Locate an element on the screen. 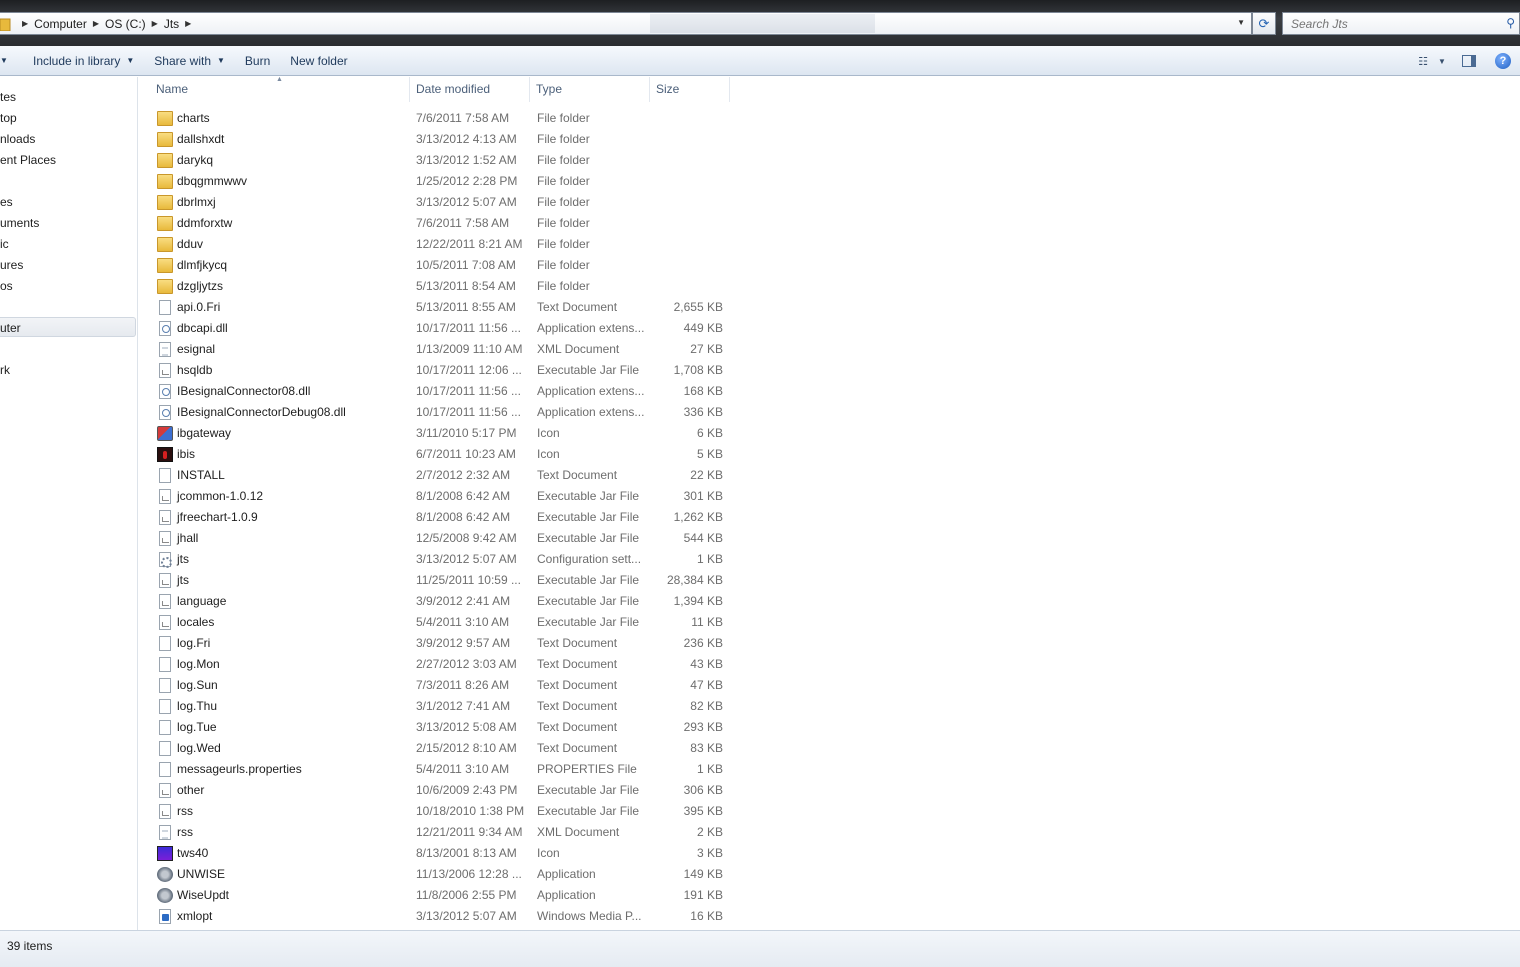 This screenshot has width=1520, height=967. nav-item-recent-places: ent Places is located at coordinates (28, 160).